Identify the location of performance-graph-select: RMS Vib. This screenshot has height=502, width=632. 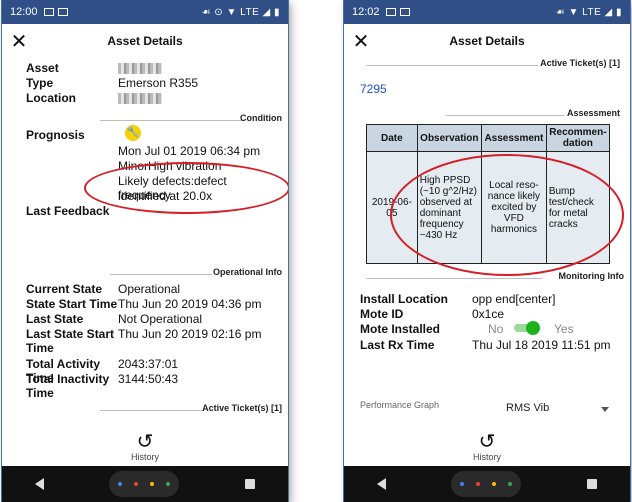
(527, 408).